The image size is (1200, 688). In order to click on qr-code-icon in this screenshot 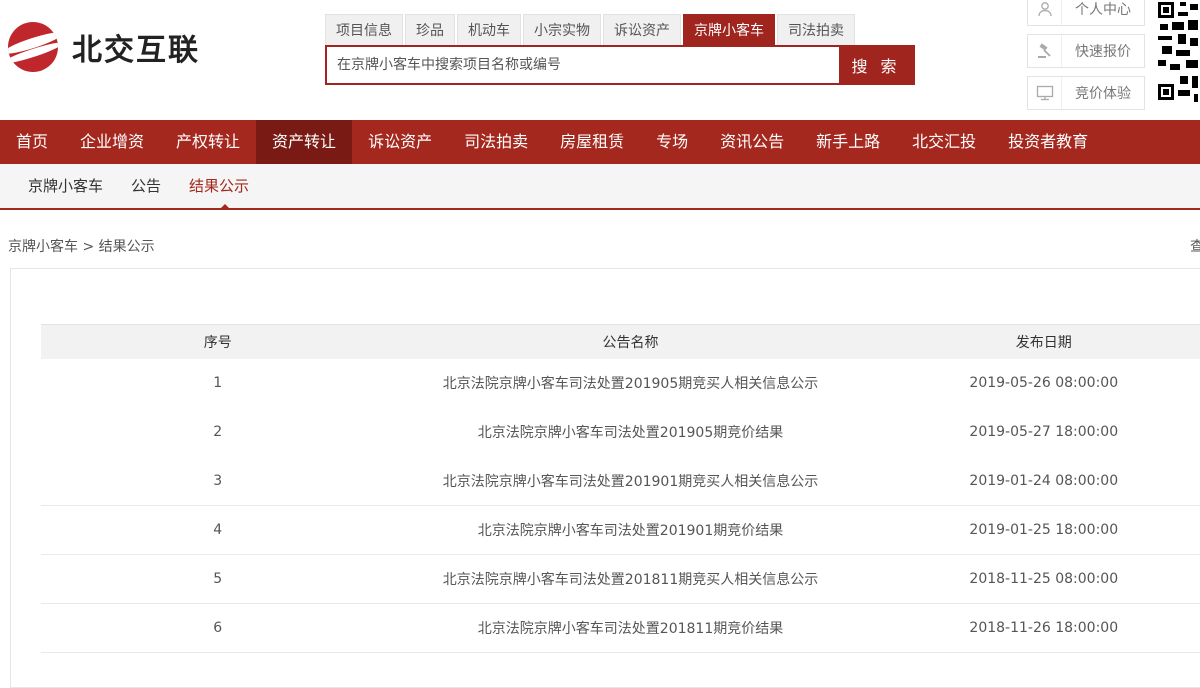, I will do `click(1178, 52)`.